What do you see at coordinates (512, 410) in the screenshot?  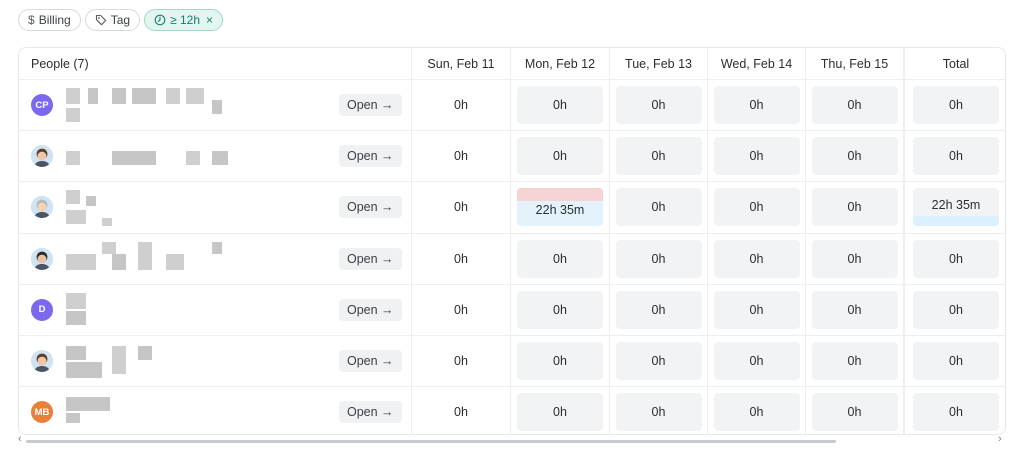 I see `table-row: MB Open → 0h 0h 0h 0h 0h 0h` at bounding box center [512, 410].